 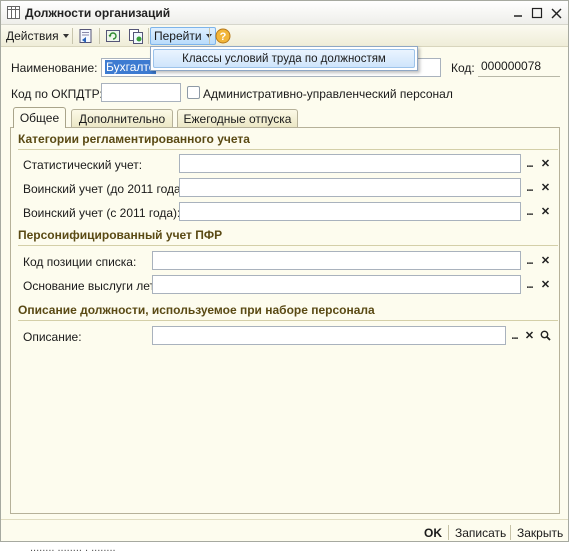 What do you see at coordinates (134, 139) in the screenshot?
I see `section-title: Категории регламентированного учета` at bounding box center [134, 139].